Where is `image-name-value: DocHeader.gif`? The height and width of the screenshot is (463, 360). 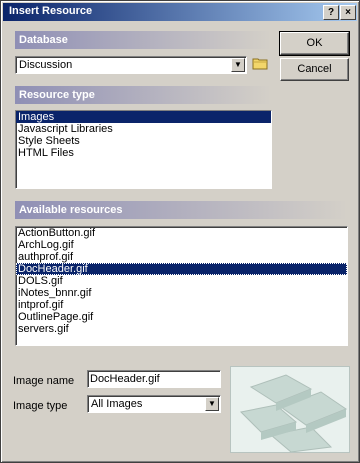 image-name-value: DocHeader.gif is located at coordinates (125, 379).